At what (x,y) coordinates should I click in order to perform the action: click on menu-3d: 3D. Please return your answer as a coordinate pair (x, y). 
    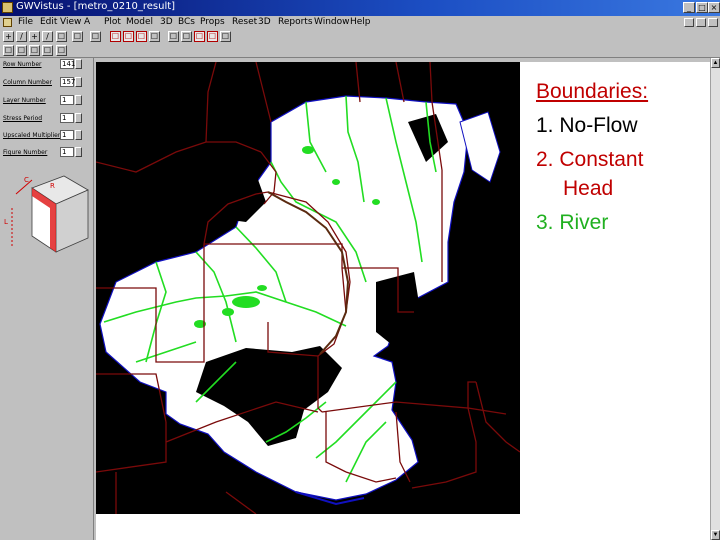
    Looking at the image, I should click on (166, 22).